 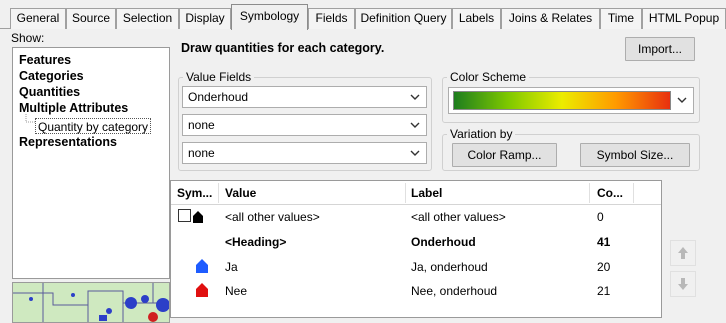 What do you see at coordinates (38, 18) in the screenshot?
I see `tab-general: General` at bounding box center [38, 18].